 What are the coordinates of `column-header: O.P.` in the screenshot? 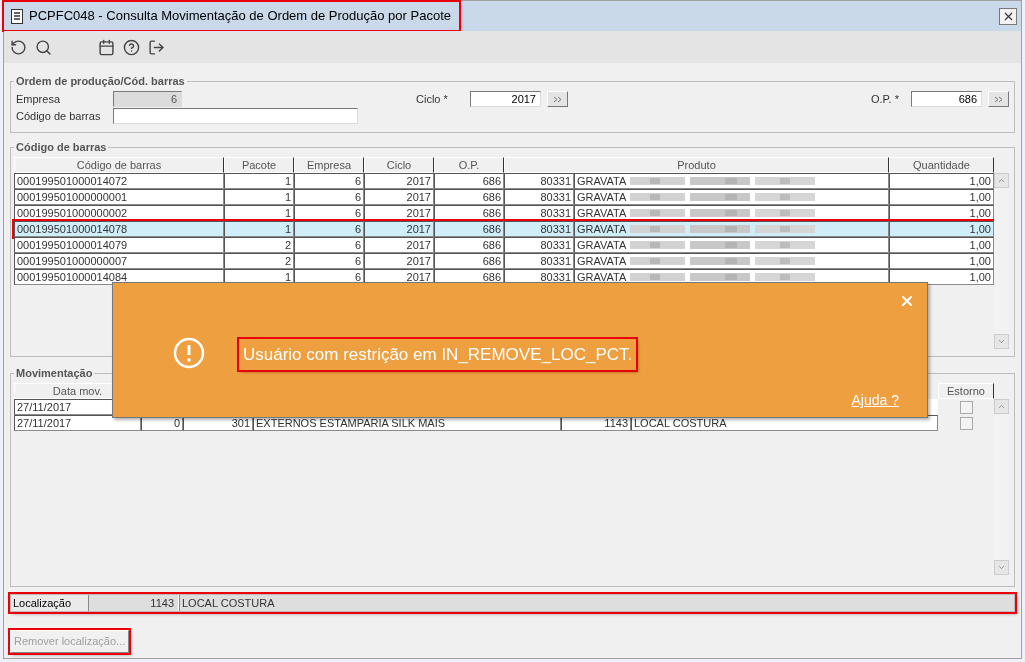 It's located at (469, 165).